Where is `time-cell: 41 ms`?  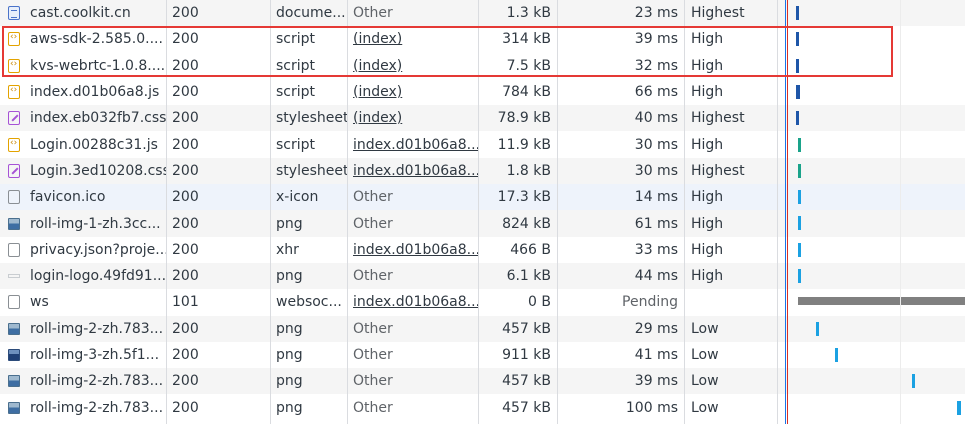 time-cell: 41 ms is located at coordinates (656, 355).